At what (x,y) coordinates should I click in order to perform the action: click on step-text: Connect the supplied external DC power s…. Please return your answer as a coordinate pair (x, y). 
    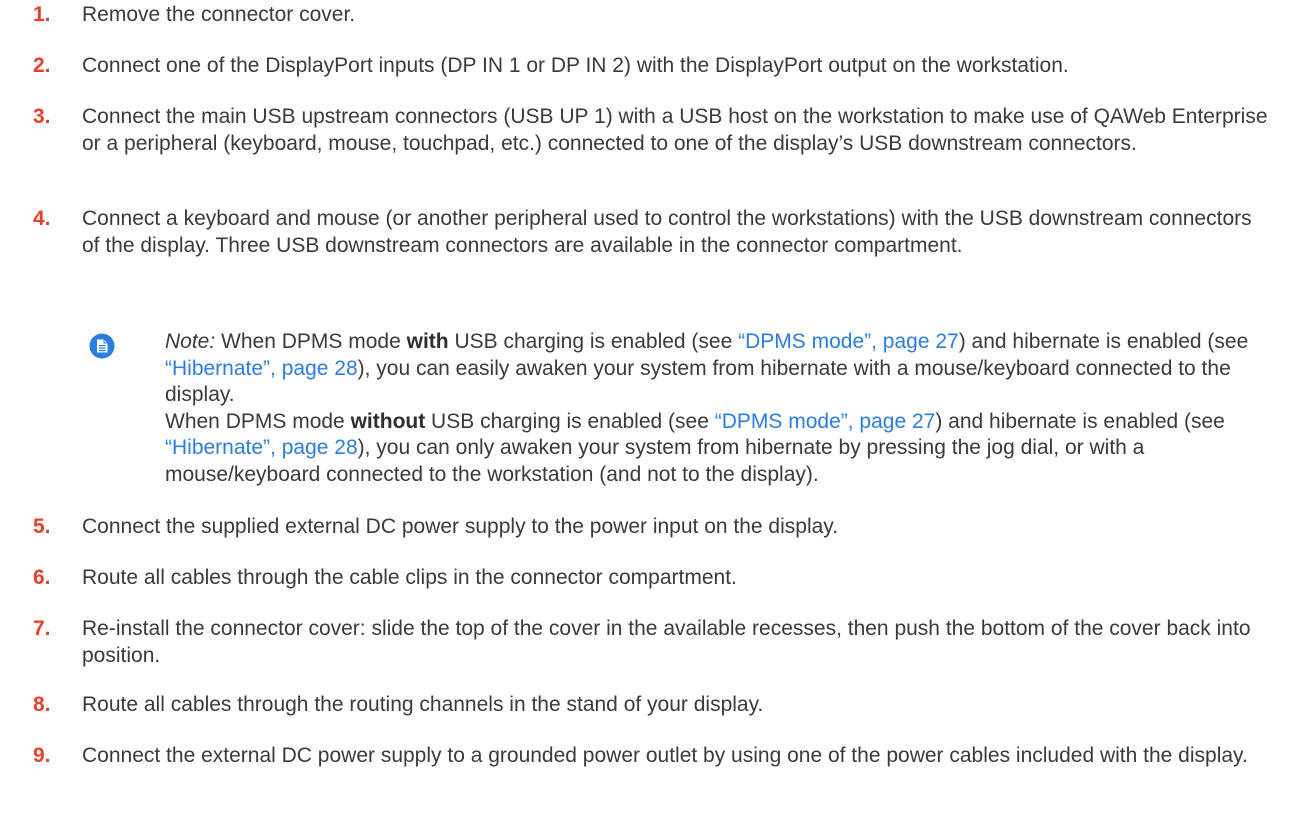
    Looking at the image, I should click on (460, 526).